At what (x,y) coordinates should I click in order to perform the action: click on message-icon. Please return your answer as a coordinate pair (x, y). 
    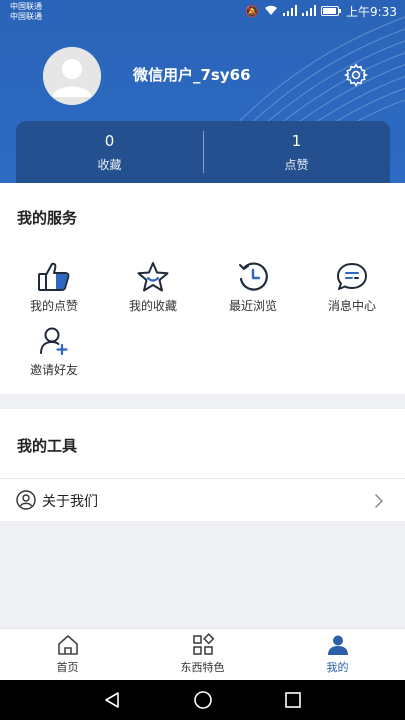
    Looking at the image, I should click on (352, 276).